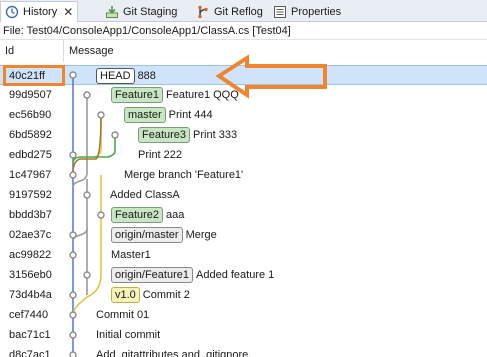  I want to click on annotation-highlight-box, so click(34, 75).